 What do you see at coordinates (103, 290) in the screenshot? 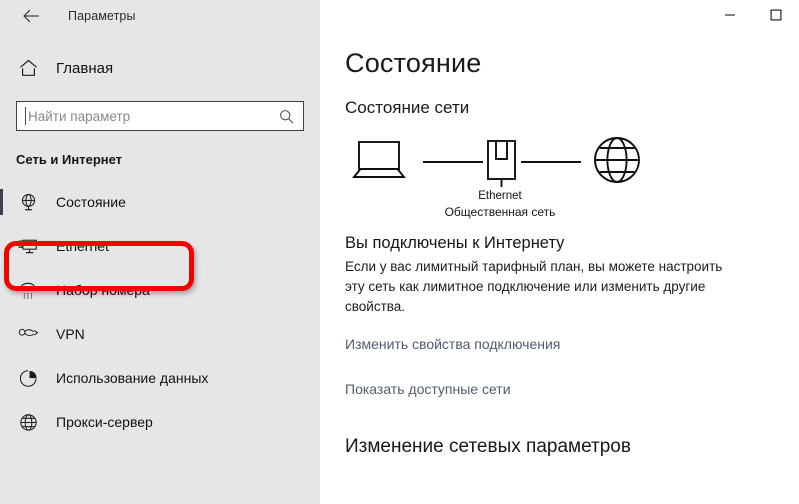
I see `sidebar-item-dialup-label: Набор номера` at bounding box center [103, 290].